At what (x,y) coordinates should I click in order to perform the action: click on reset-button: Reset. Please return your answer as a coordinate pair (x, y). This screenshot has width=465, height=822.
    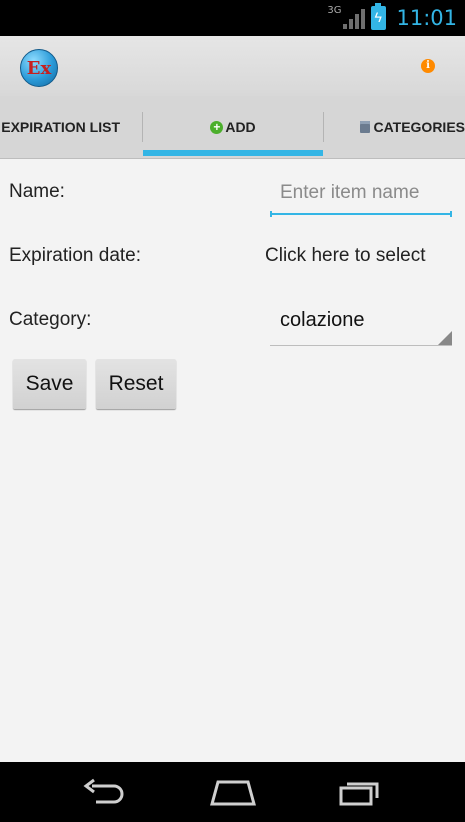
    Looking at the image, I should click on (136, 384).